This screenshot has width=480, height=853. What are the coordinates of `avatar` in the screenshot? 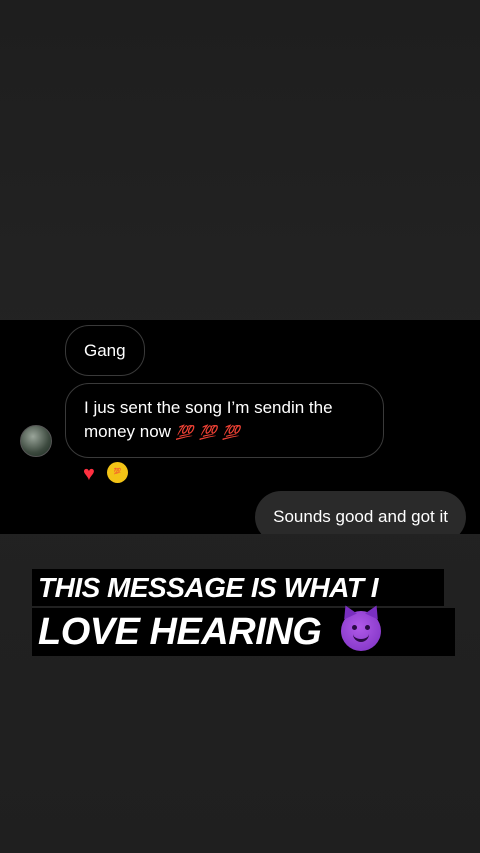 It's located at (36, 441).